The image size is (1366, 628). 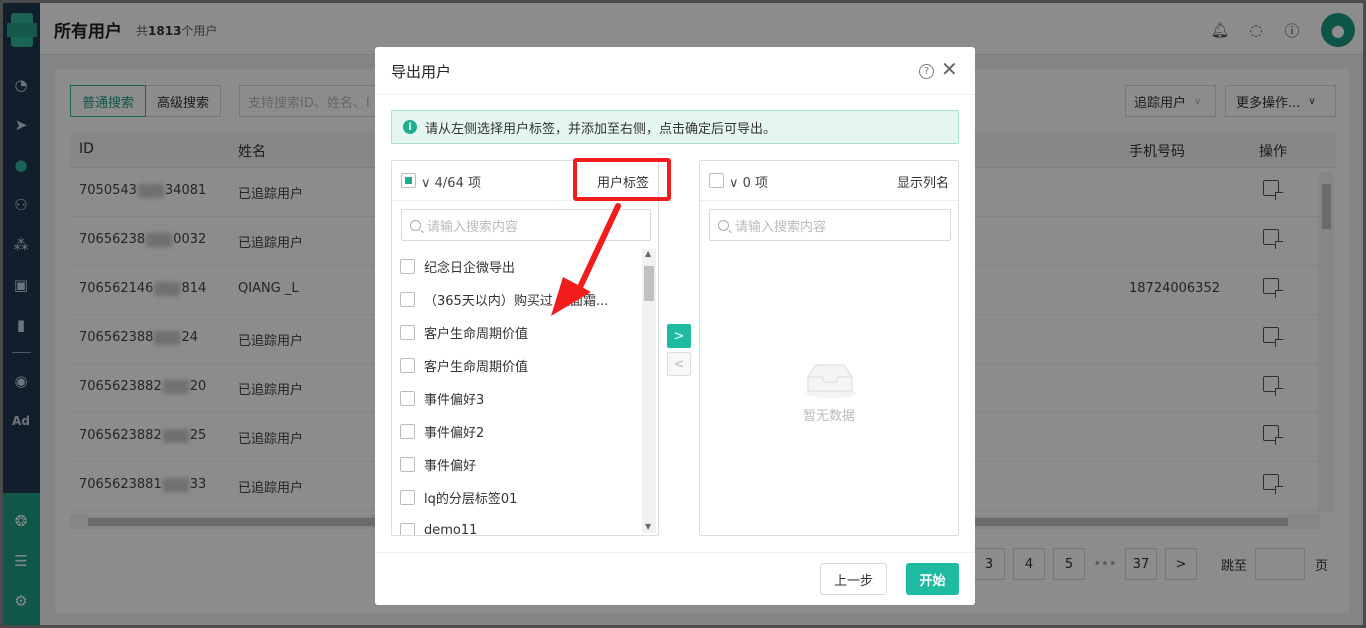 What do you see at coordinates (675, 127) in the screenshot?
I see `info-alert: i 请从左侧选择用户标签，并添加至右侧，点击确定后可导出。` at bounding box center [675, 127].